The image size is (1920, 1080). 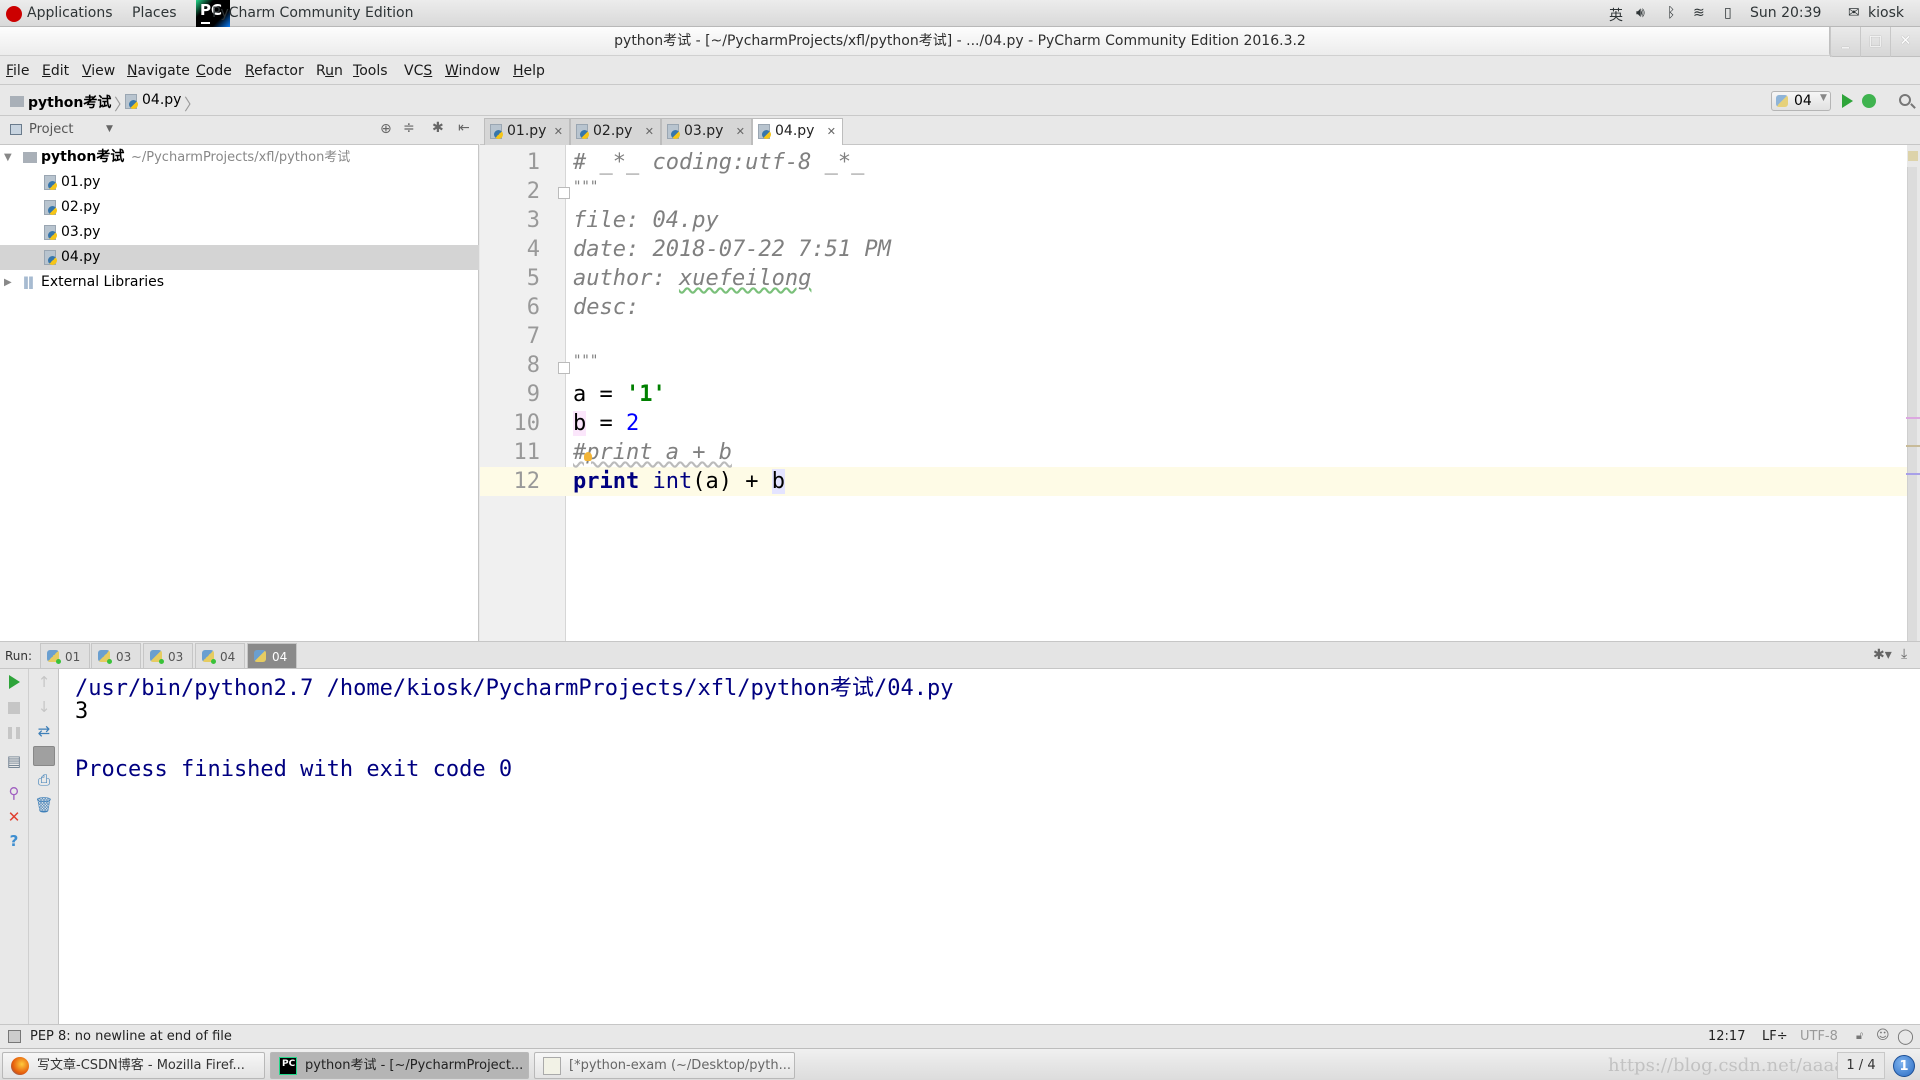 What do you see at coordinates (44, 731) in the screenshot?
I see `soft-wrap-icon: ⇄` at bounding box center [44, 731].